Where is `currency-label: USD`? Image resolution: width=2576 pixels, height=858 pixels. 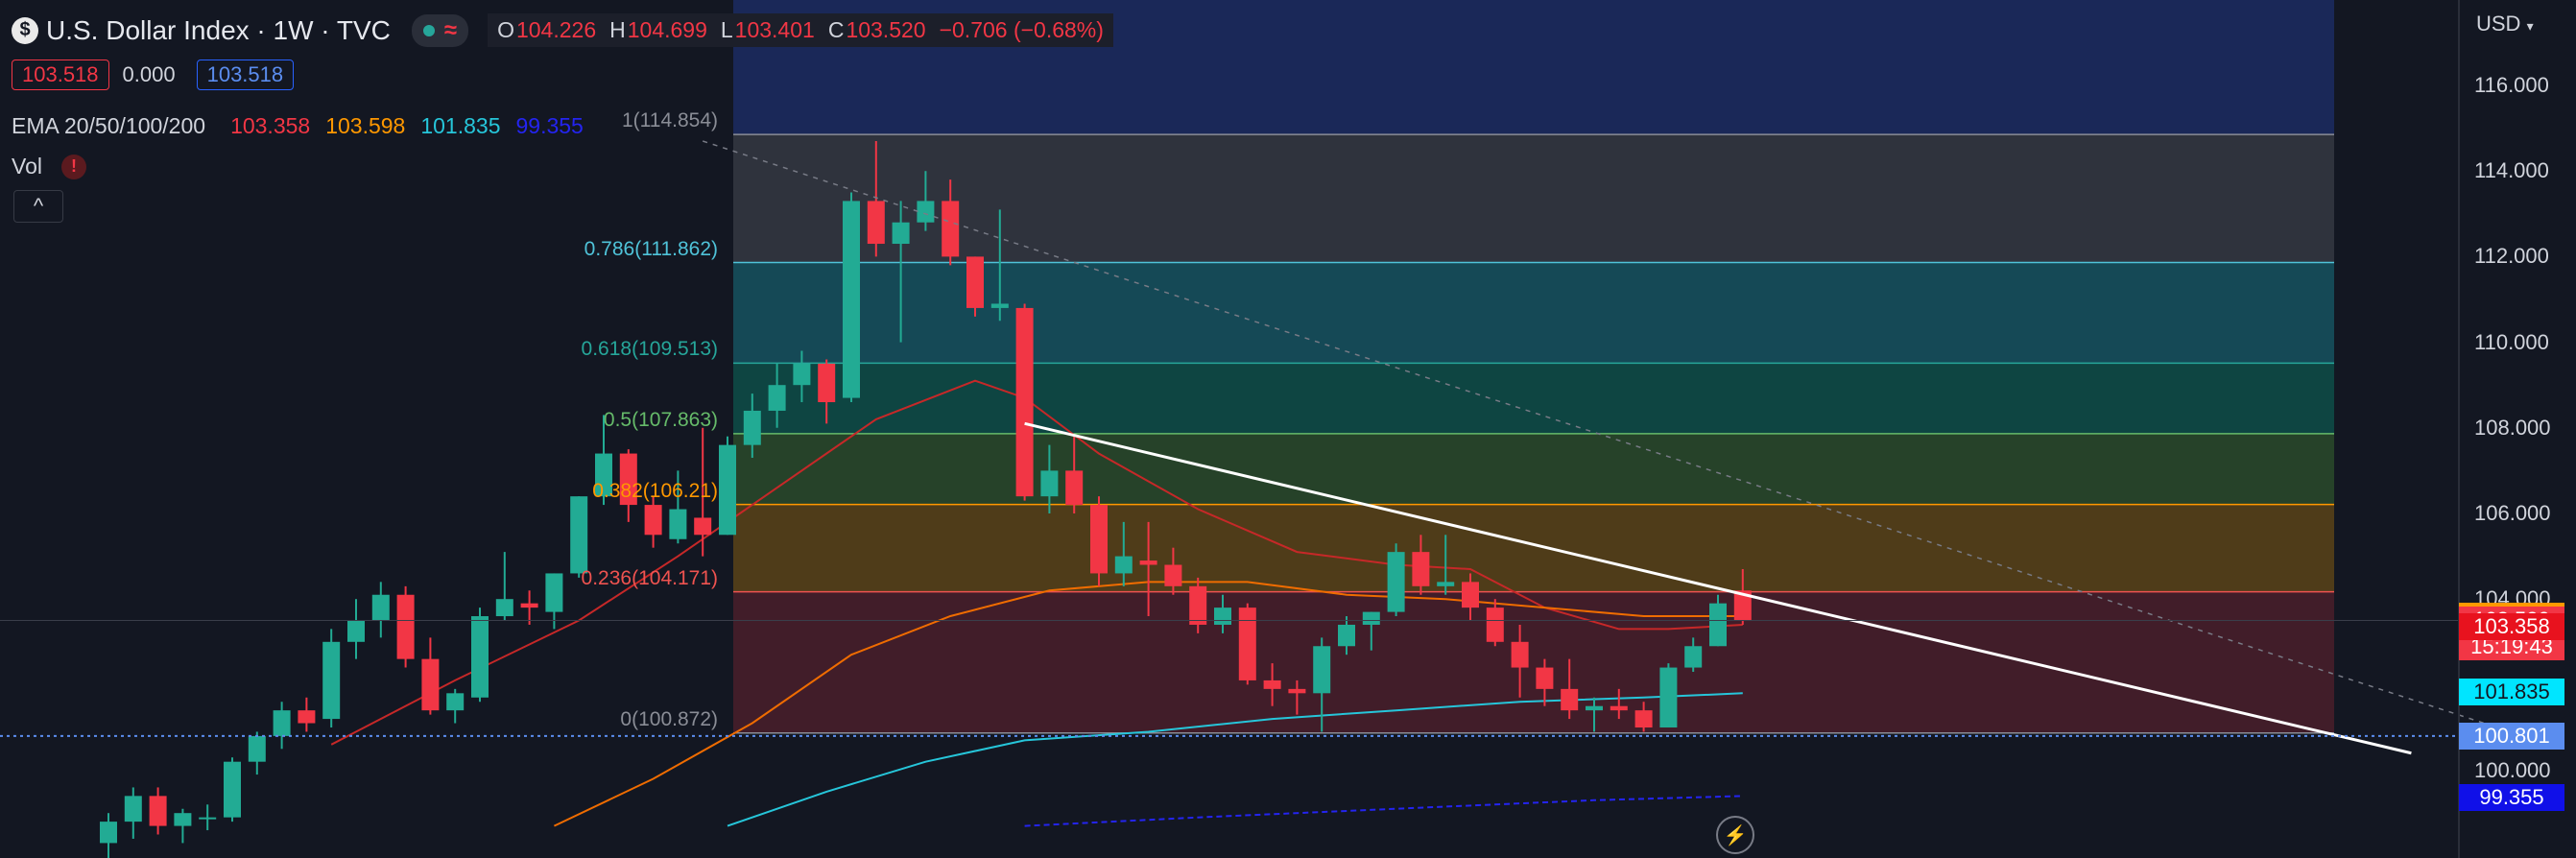 currency-label: USD is located at coordinates (2498, 24).